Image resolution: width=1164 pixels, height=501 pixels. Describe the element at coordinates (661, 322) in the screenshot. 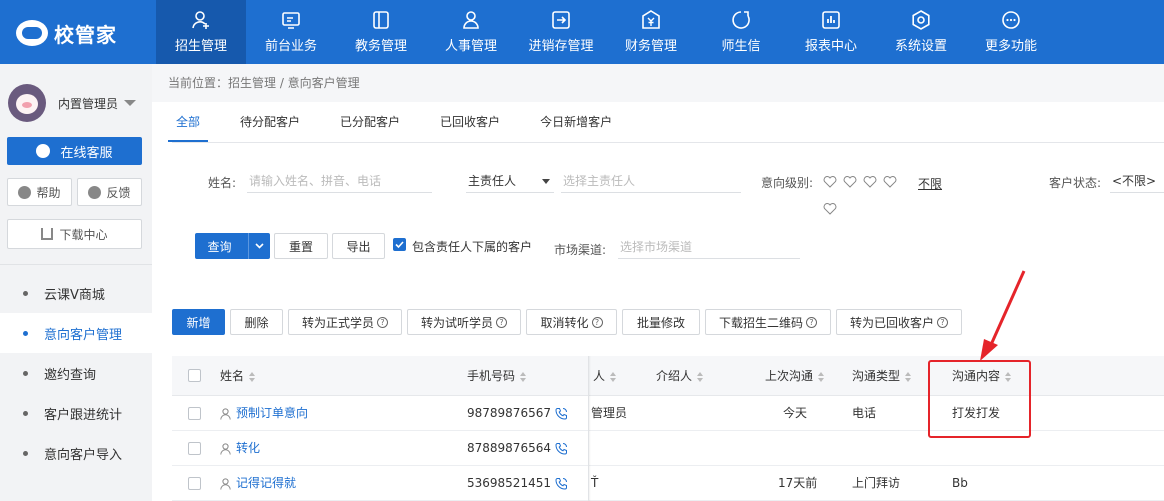

I see `batch-edit-button: 批量修改` at that location.